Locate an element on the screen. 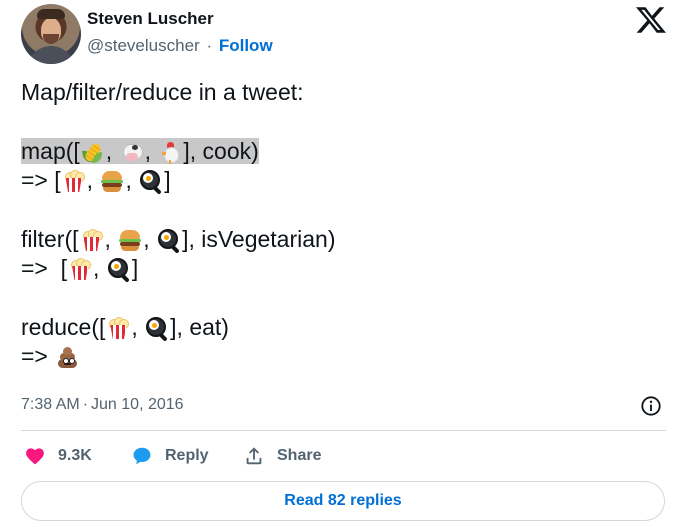  read-replies-button: Read 82 replies is located at coordinates (343, 501).